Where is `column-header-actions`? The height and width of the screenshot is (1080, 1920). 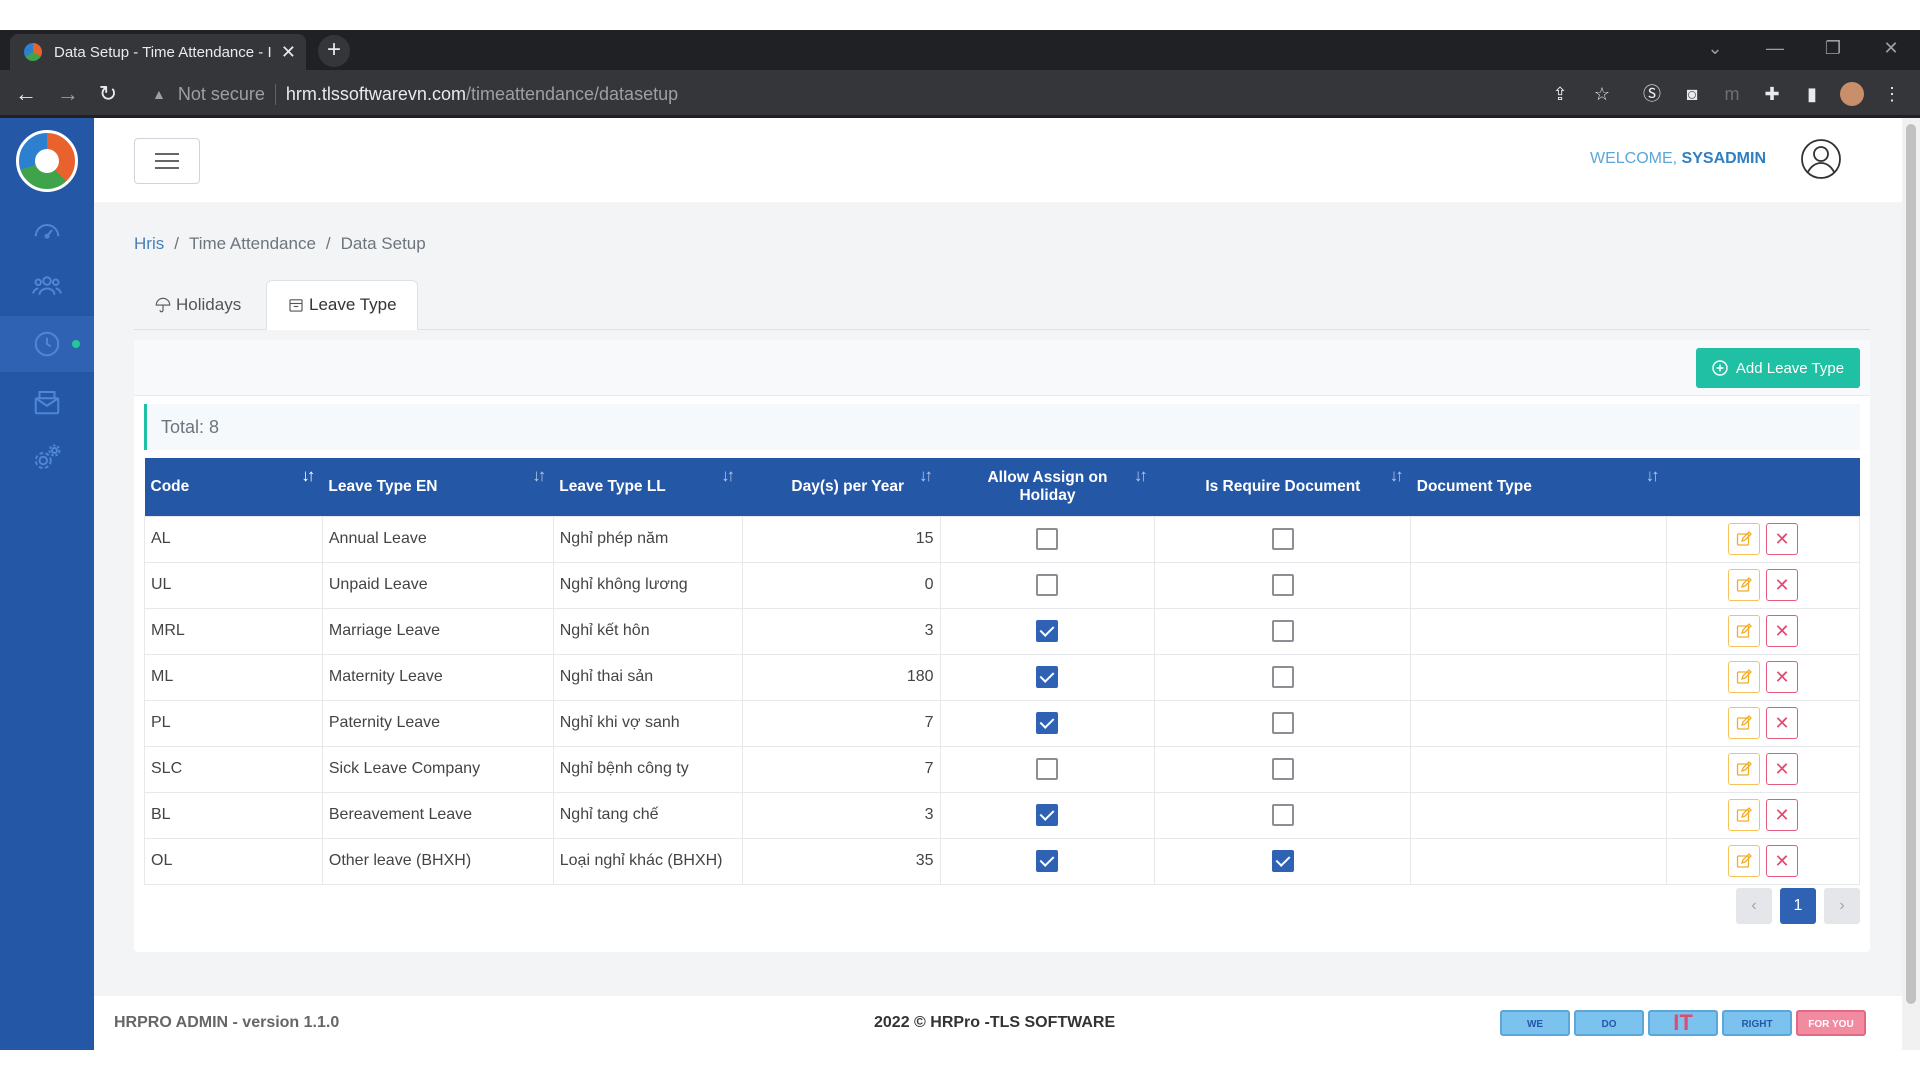 column-header-actions is located at coordinates (1763, 487).